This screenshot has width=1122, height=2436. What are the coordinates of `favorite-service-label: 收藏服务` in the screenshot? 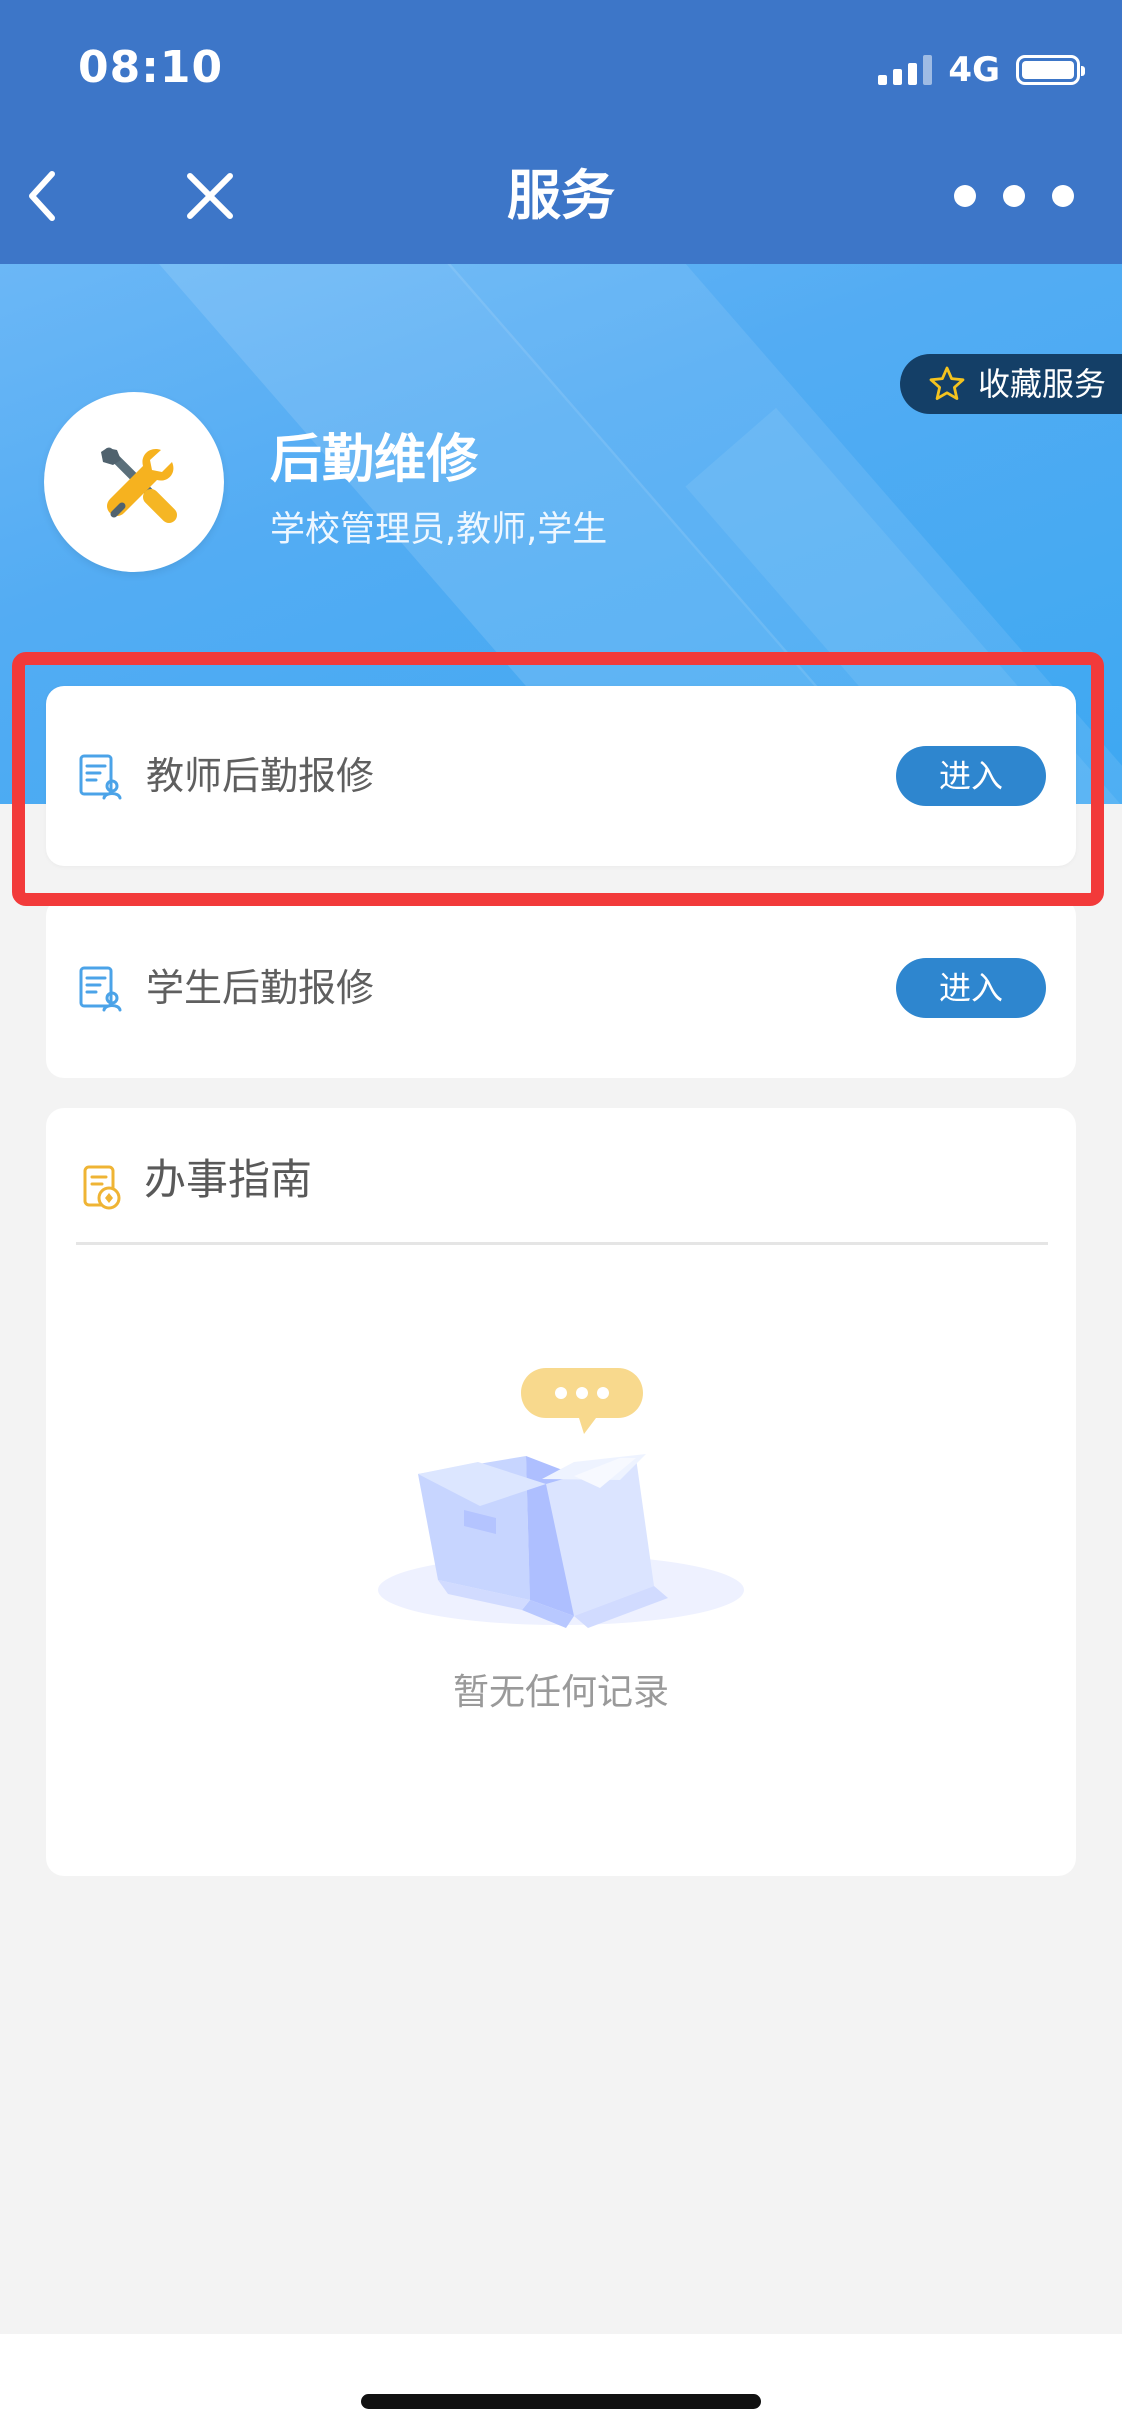 It's located at (1041, 384).